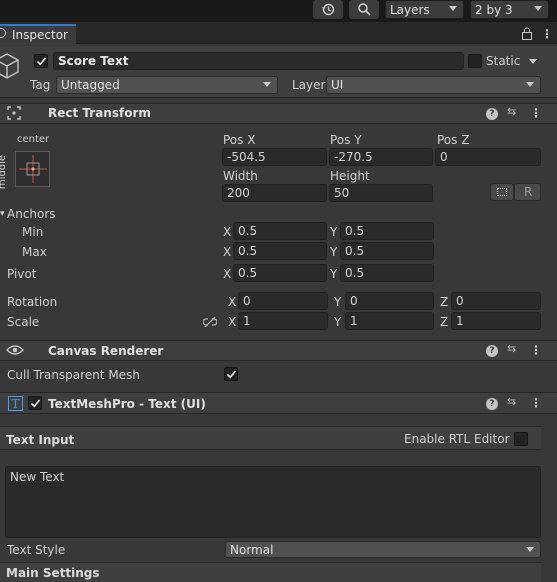 The width and height of the screenshot is (557, 582). What do you see at coordinates (350, 176) in the screenshot?
I see `height-label: Height` at bounding box center [350, 176].